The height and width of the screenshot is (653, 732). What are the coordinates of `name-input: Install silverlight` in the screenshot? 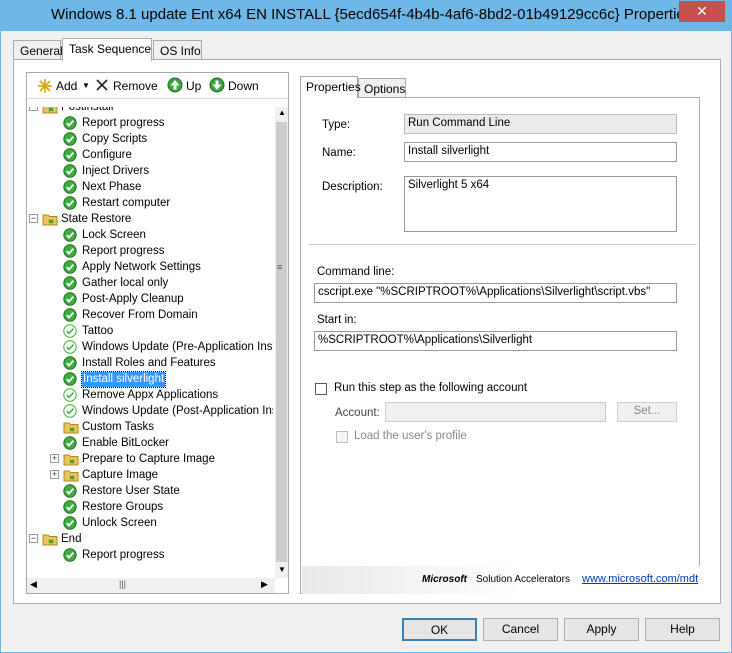 It's located at (540, 152).